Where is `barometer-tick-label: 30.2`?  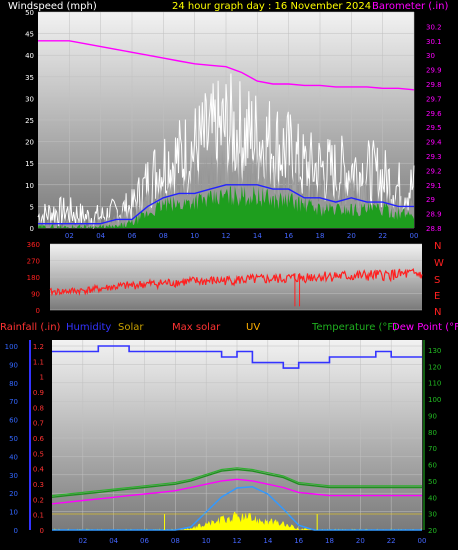
barometer-tick-label: 30.2 is located at coordinates (434, 27).